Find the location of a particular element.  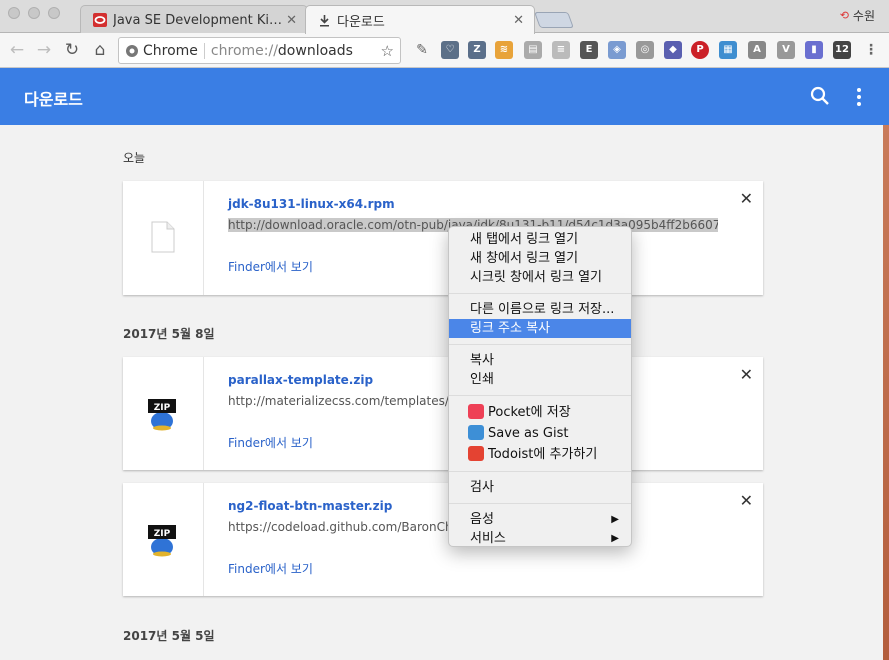

pocket-ext-icon: ♡ is located at coordinates (450, 50).